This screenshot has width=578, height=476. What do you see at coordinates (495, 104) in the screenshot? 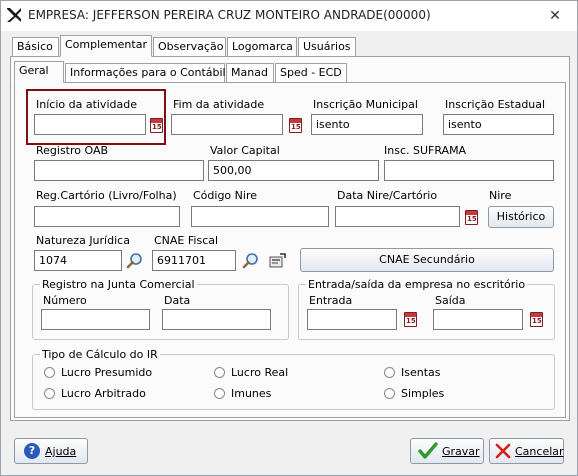
I see `inscricao-estadual-label: Inscrição Estadual` at bounding box center [495, 104].